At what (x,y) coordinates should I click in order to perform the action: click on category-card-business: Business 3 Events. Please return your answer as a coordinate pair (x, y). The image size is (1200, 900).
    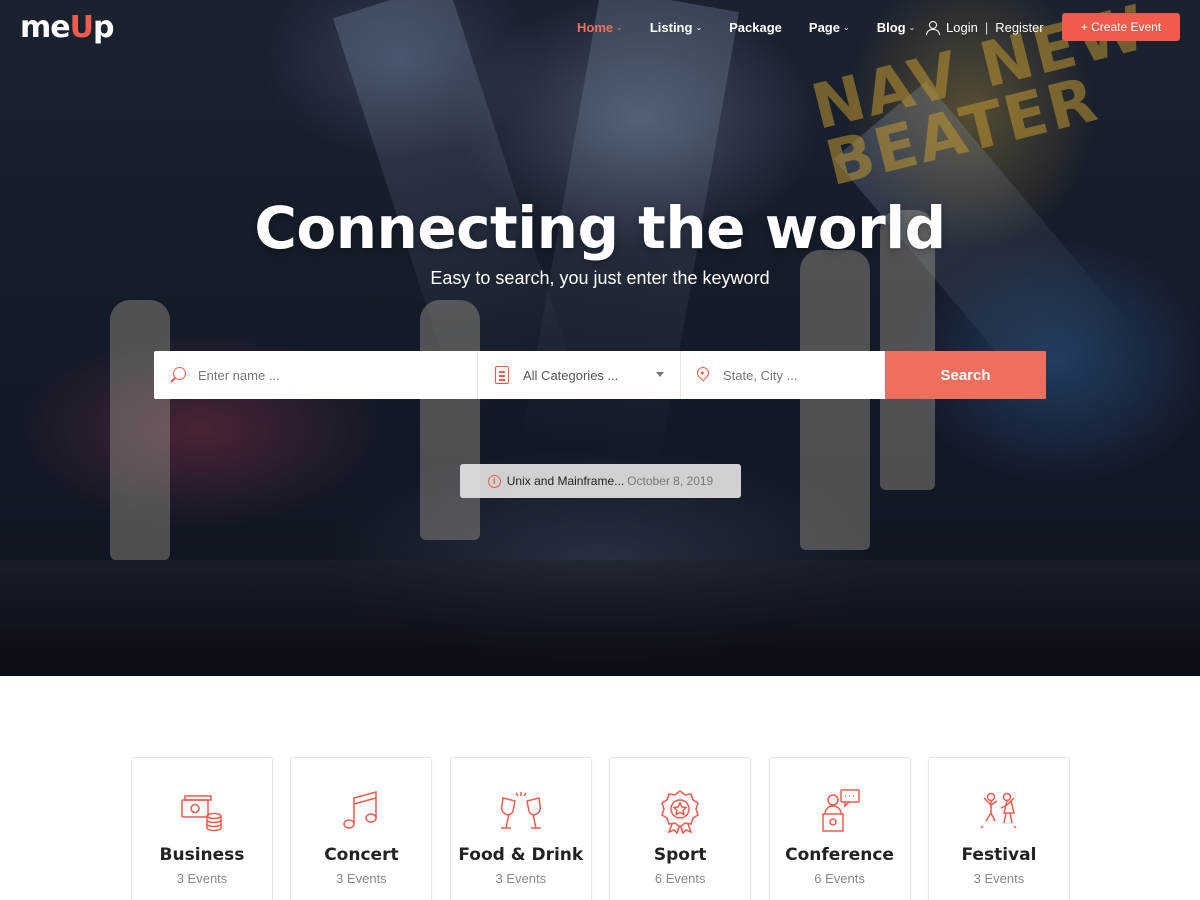
    Looking at the image, I should click on (202, 828).